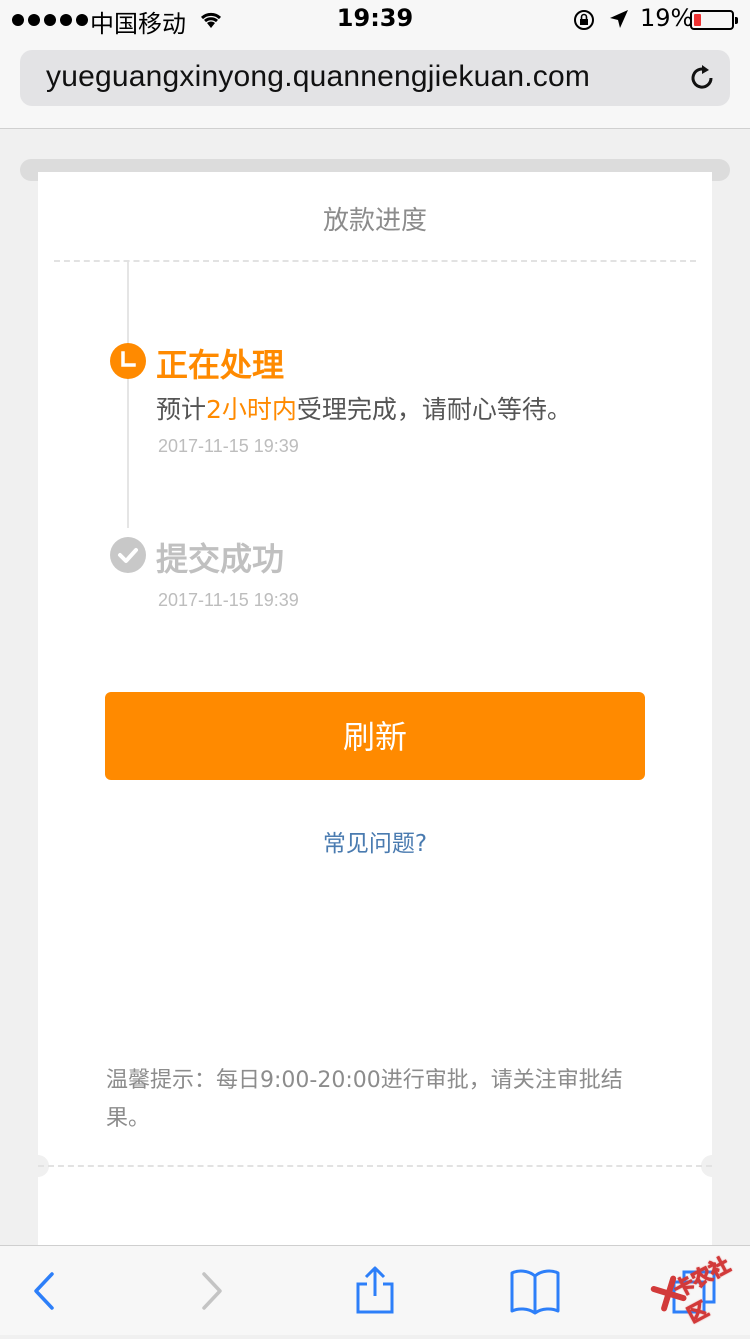 This screenshot has height=1339, width=750. What do you see at coordinates (318, 77) in the screenshot?
I see `url-text: yueguangxinyong.quannengjiekuan.com` at bounding box center [318, 77].